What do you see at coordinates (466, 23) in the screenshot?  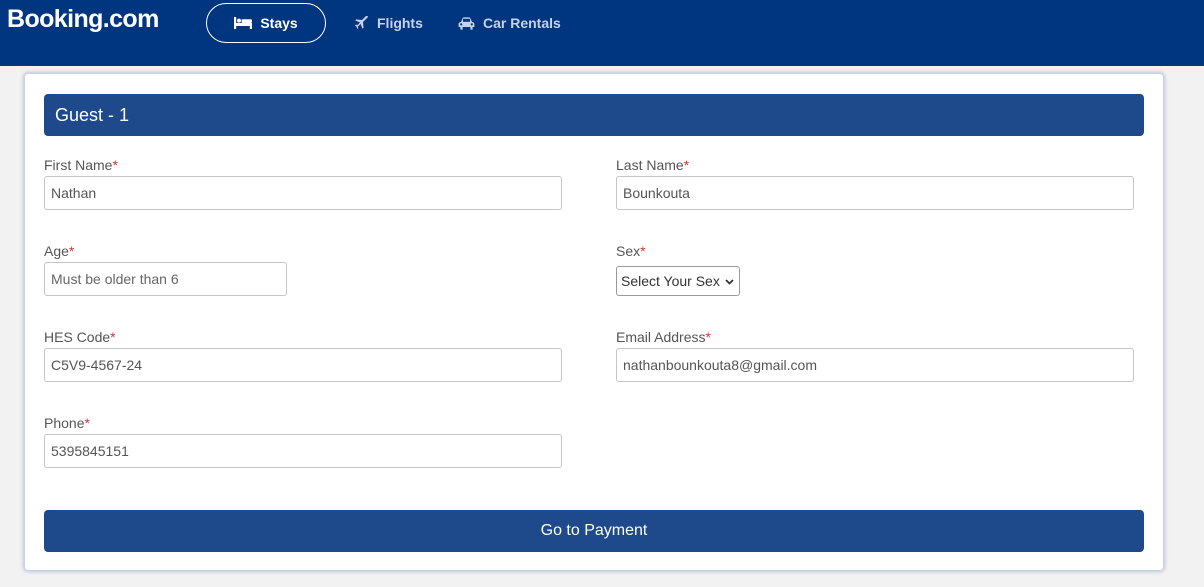 I see `car-icon` at bounding box center [466, 23].